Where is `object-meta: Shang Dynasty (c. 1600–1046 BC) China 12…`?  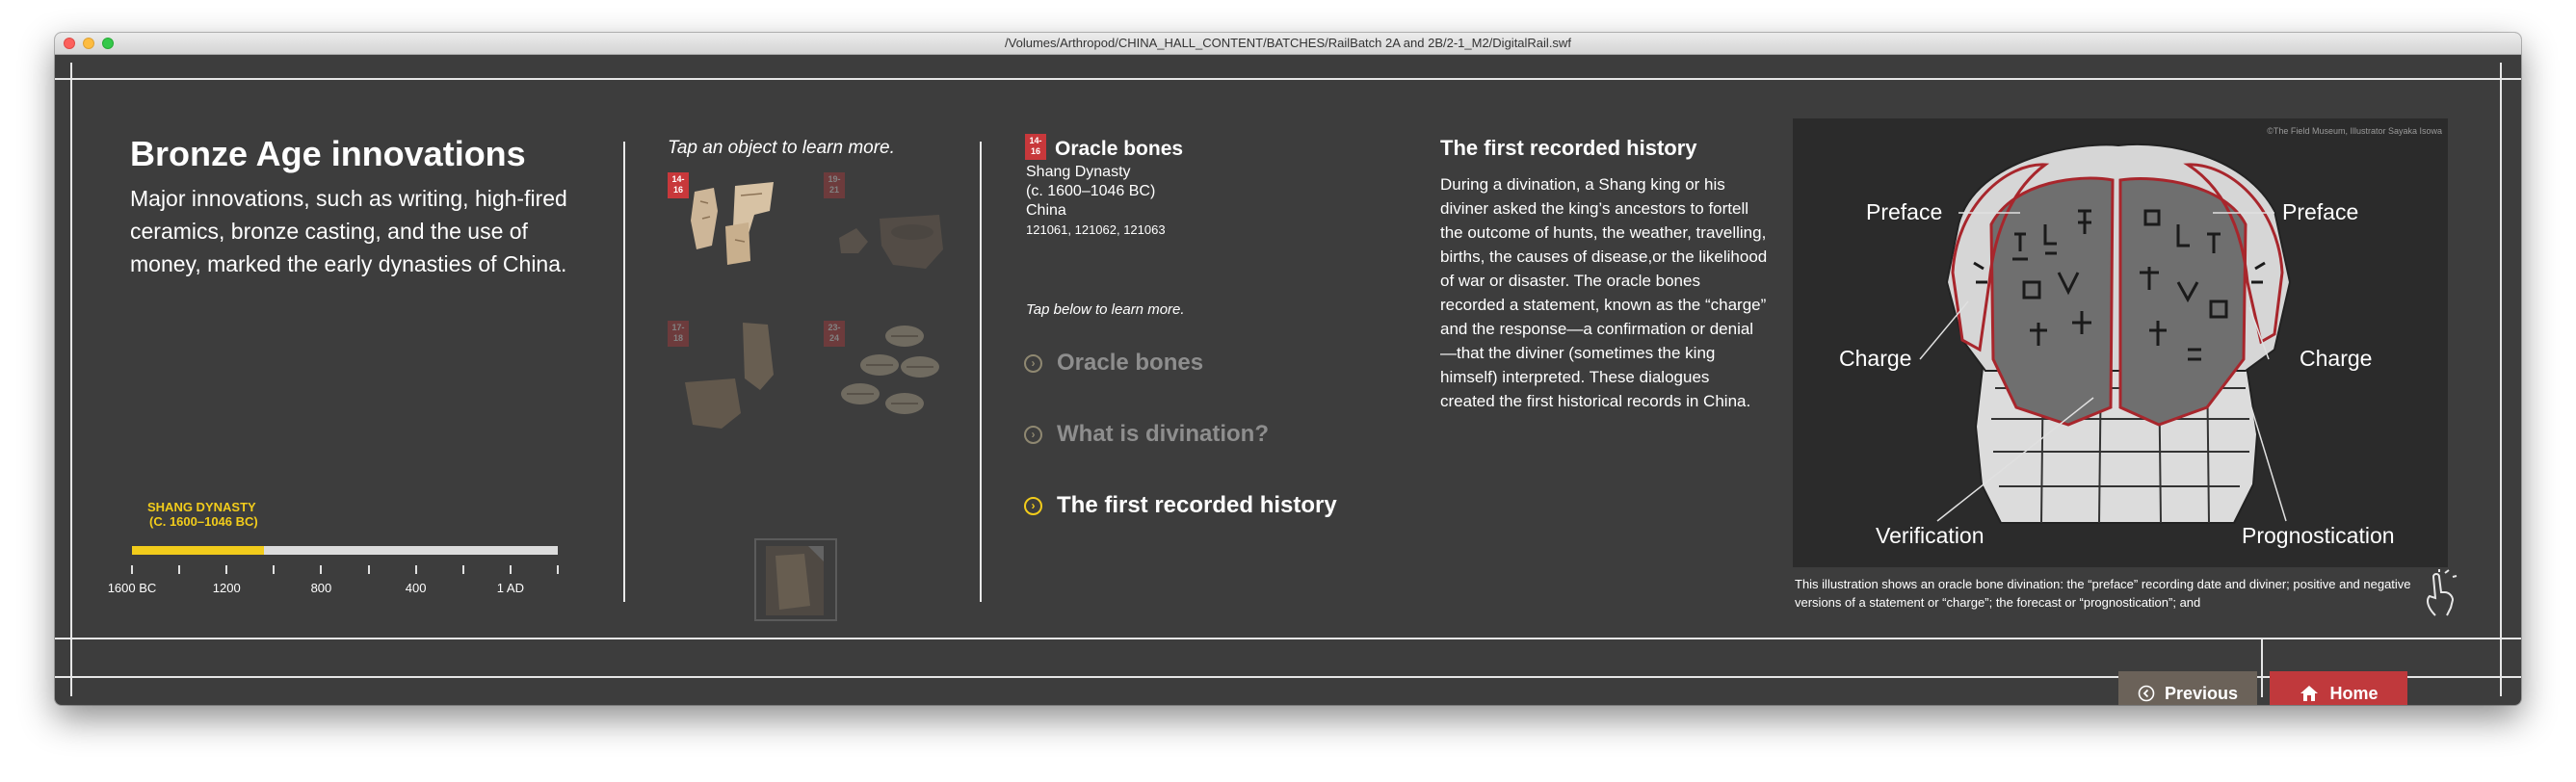 object-meta: Shang Dynasty (c. 1600–1046 BC) China 12… is located at coordinates (1096, 202).